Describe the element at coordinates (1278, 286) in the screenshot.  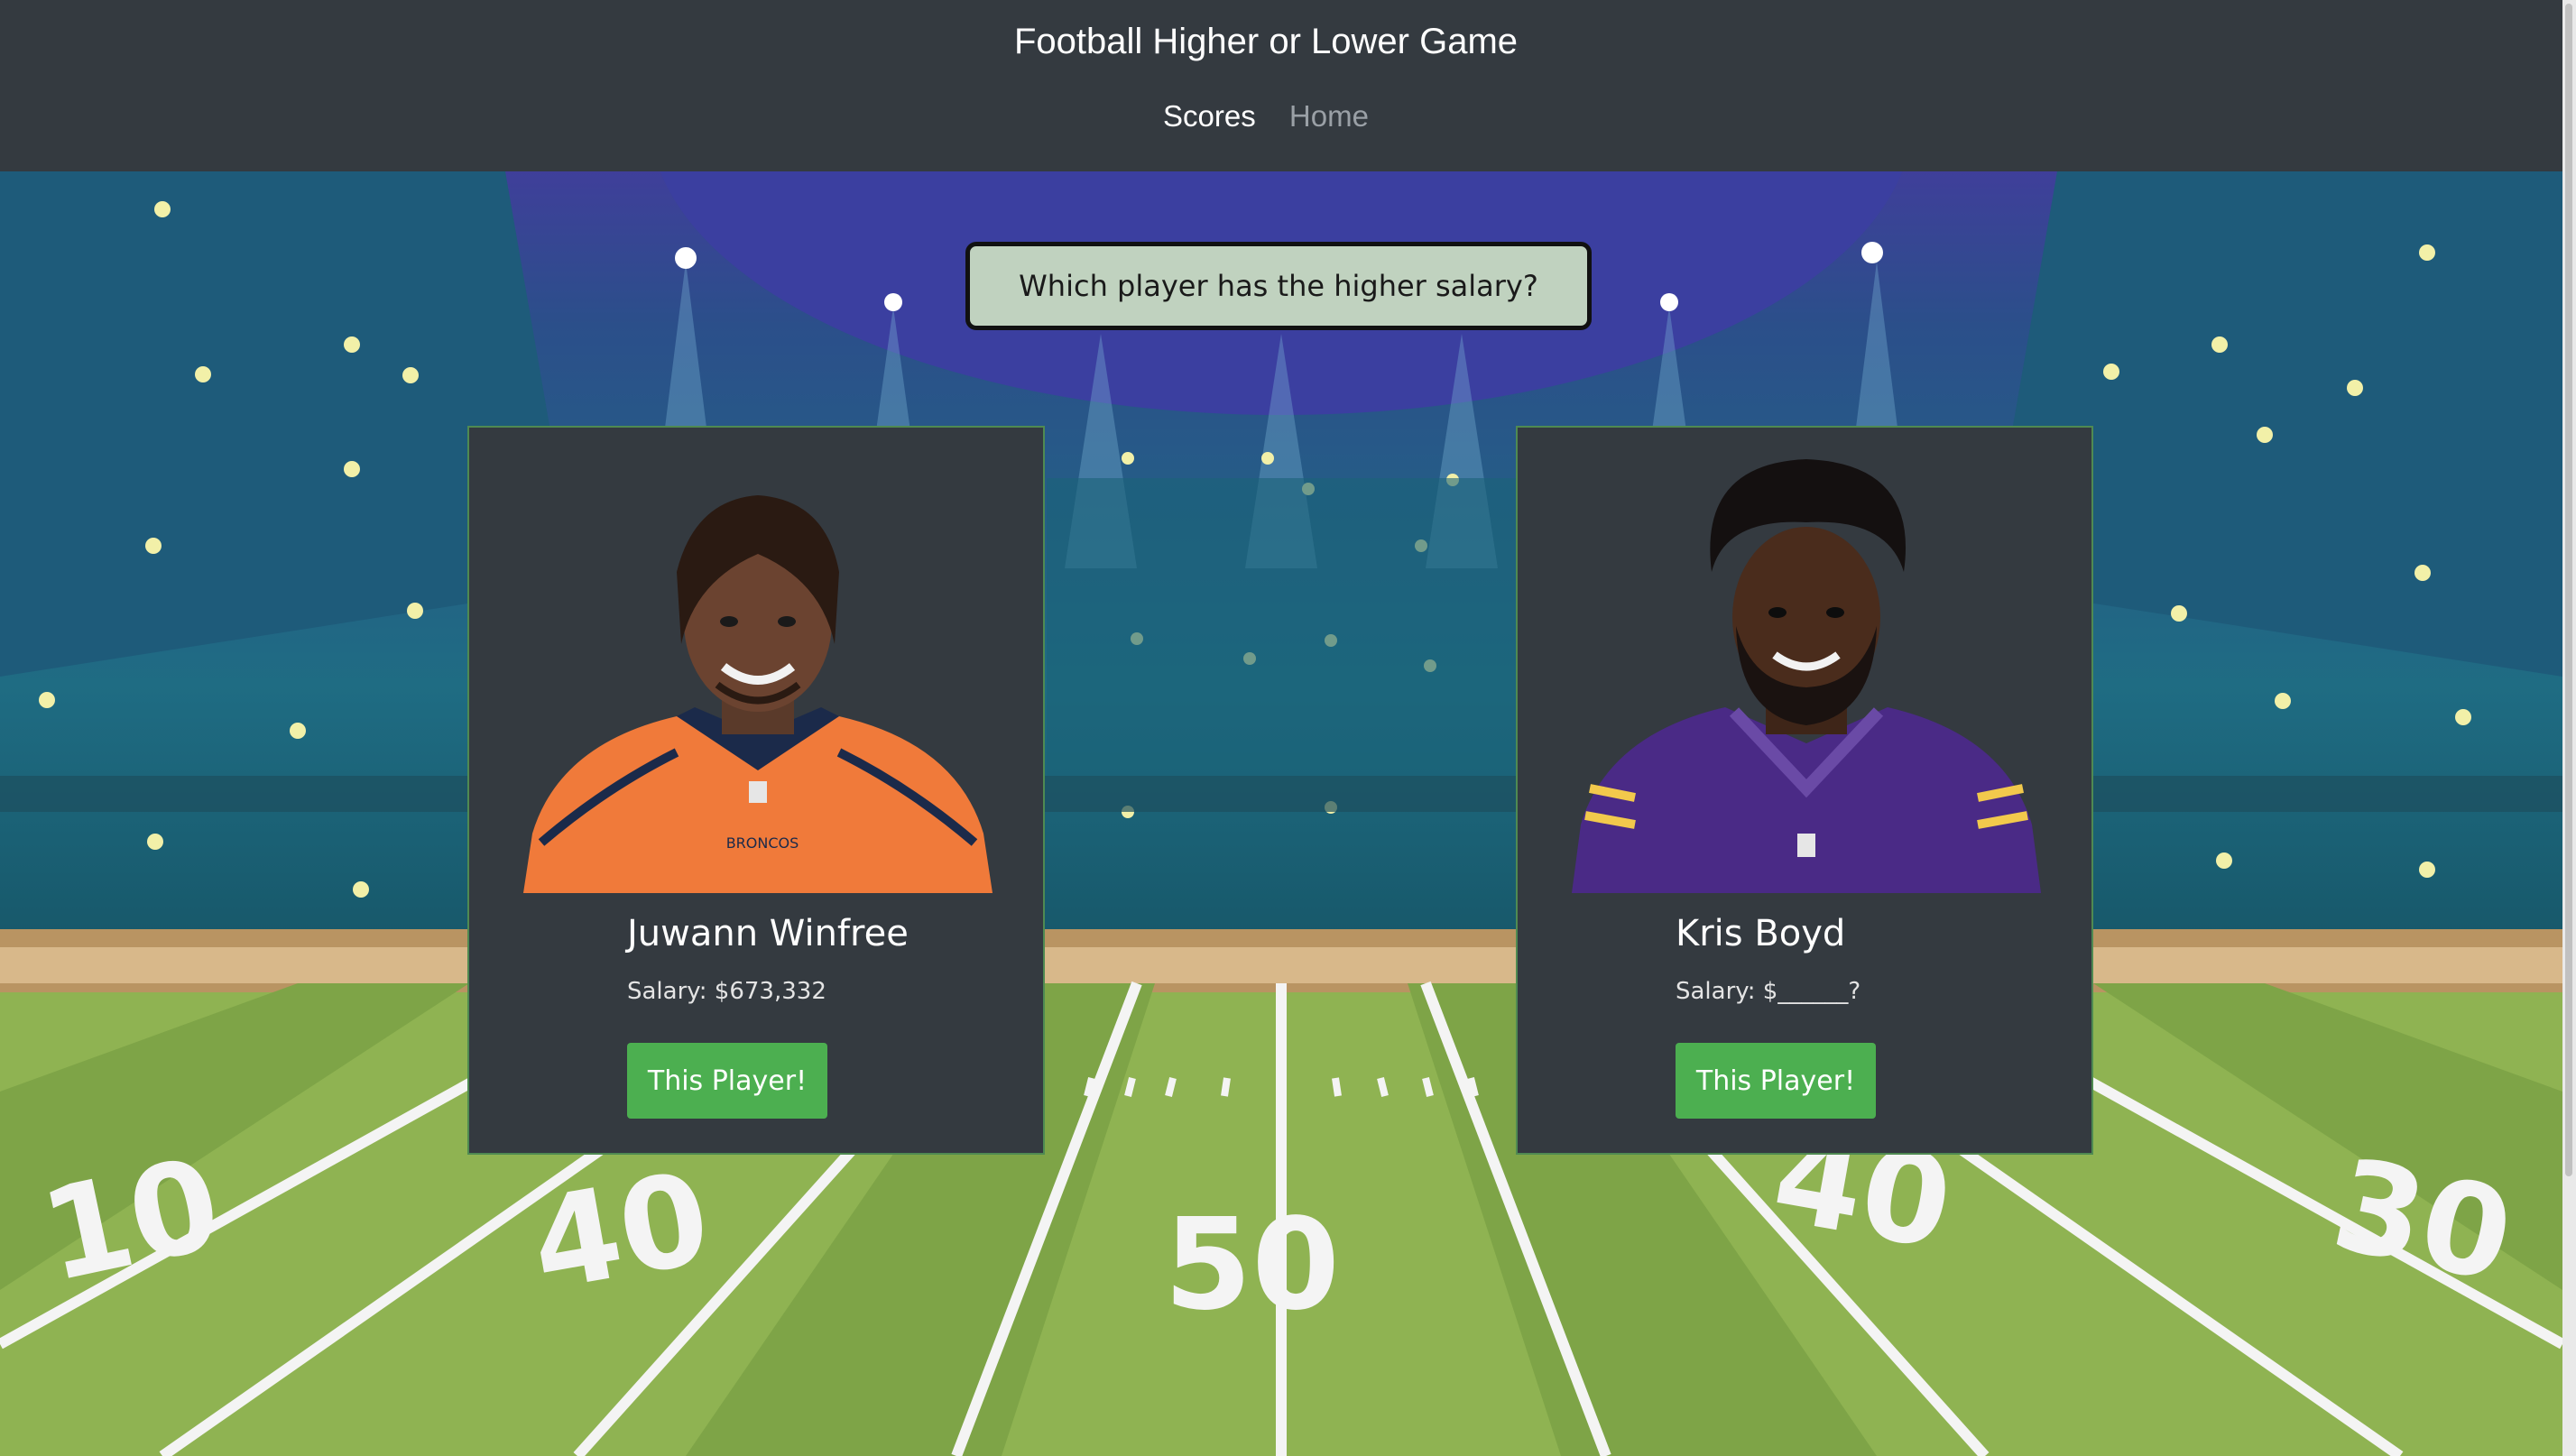
I see `question-banner: Which player has the higher salary?` at that location.